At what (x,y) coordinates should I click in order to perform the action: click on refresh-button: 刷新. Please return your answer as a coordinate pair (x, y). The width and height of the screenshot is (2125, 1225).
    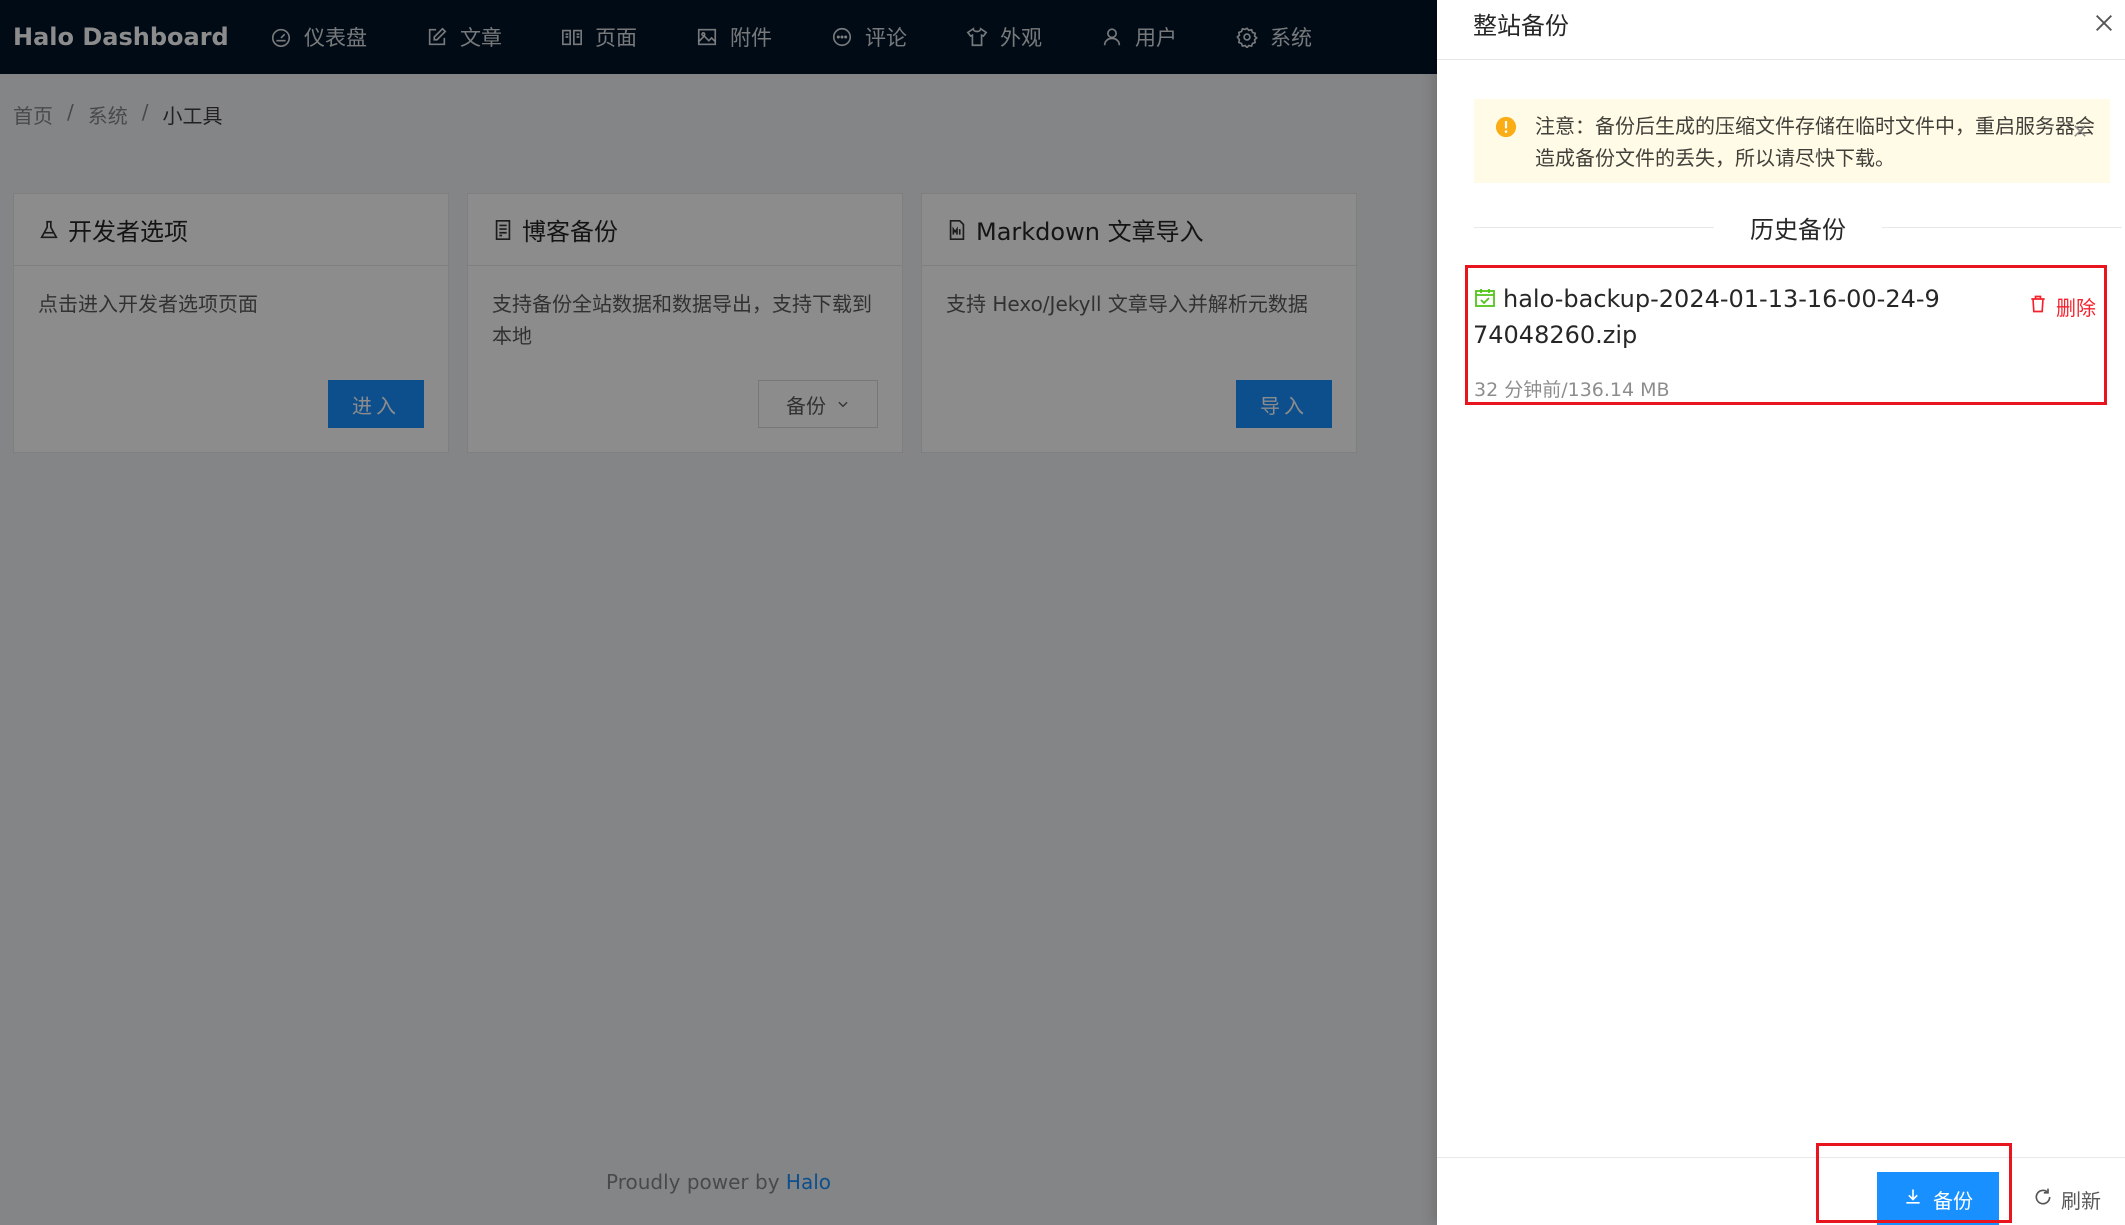
    Looking at the image, I should click on (2079, 1198).